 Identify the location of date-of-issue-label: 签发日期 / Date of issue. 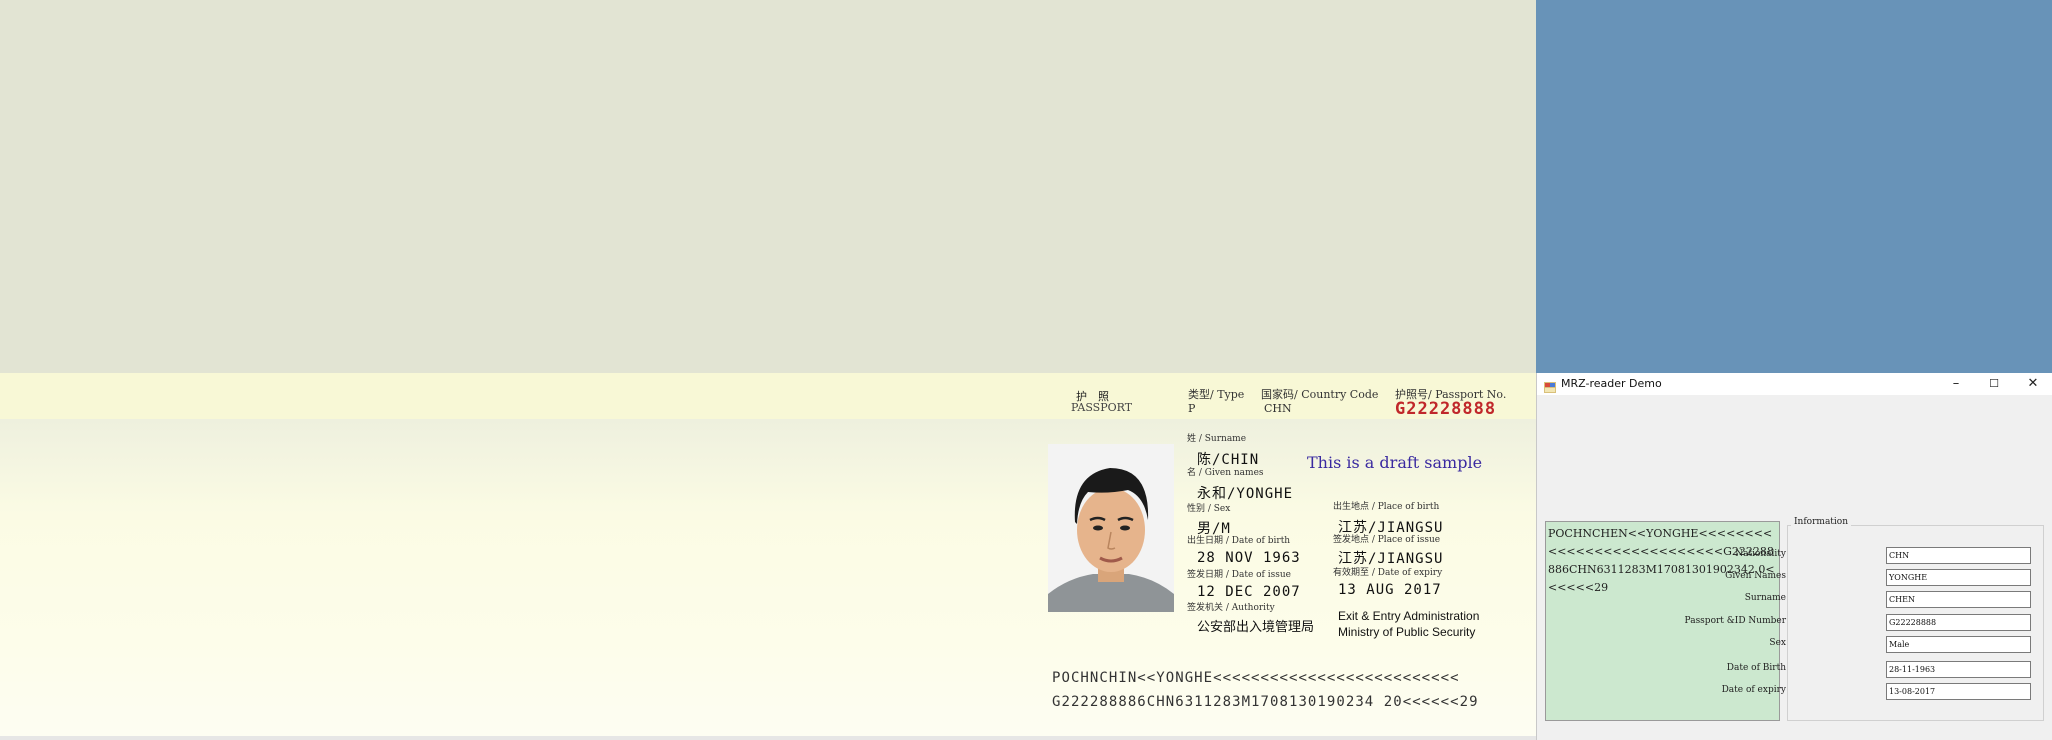
(1239, 575).